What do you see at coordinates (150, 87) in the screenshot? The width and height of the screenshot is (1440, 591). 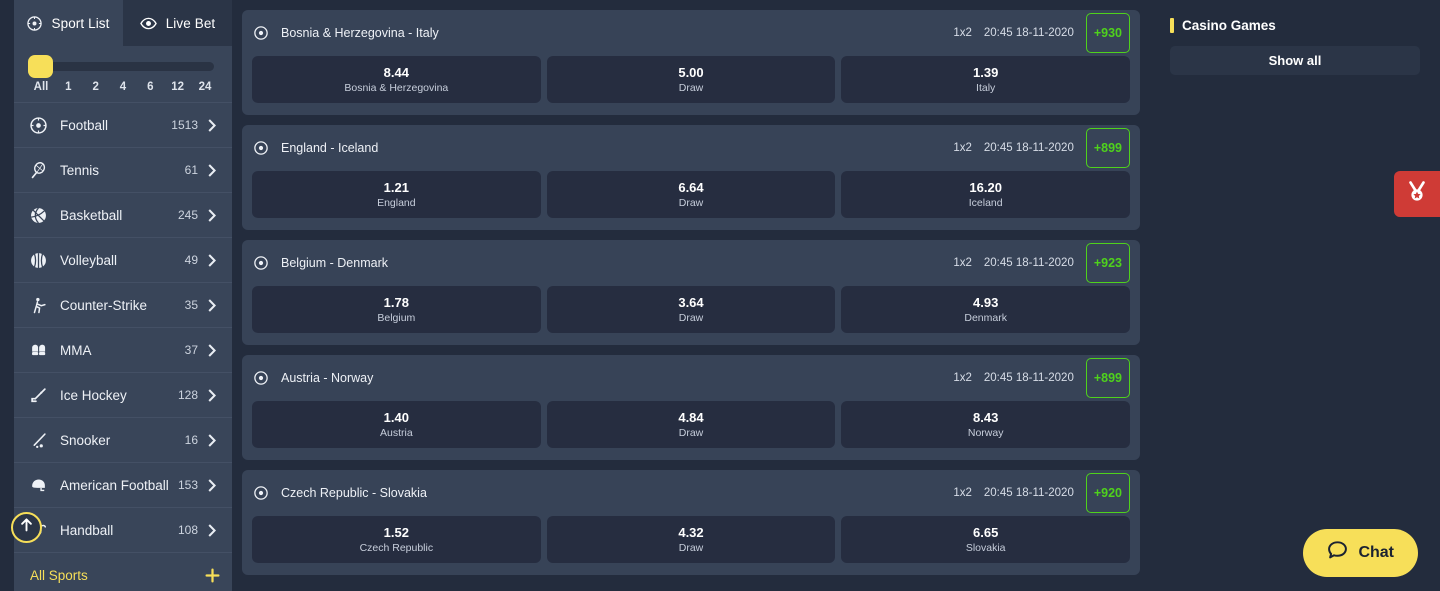 I see `time-filter-option-6: 6` at bounding box center [150, 87].